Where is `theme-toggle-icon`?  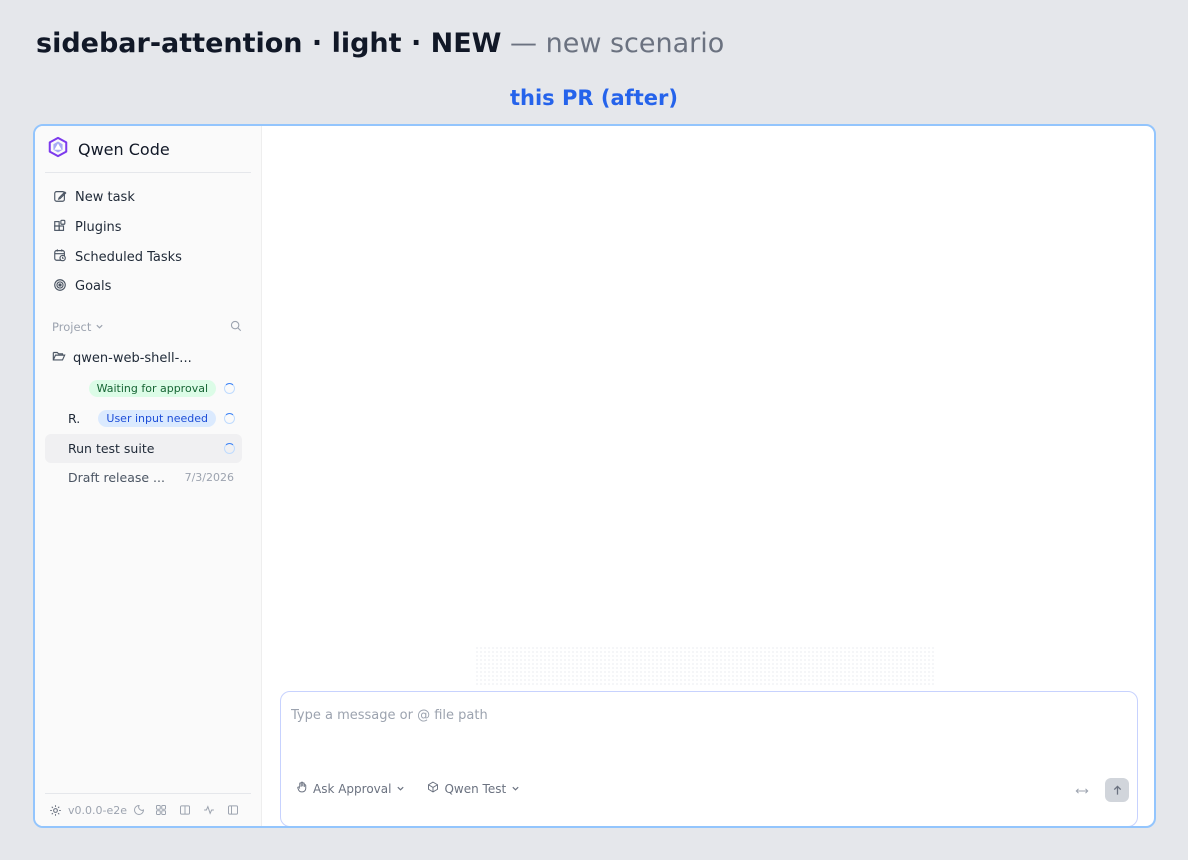
theme-toggle-icon is located at coordinates (139, 810).